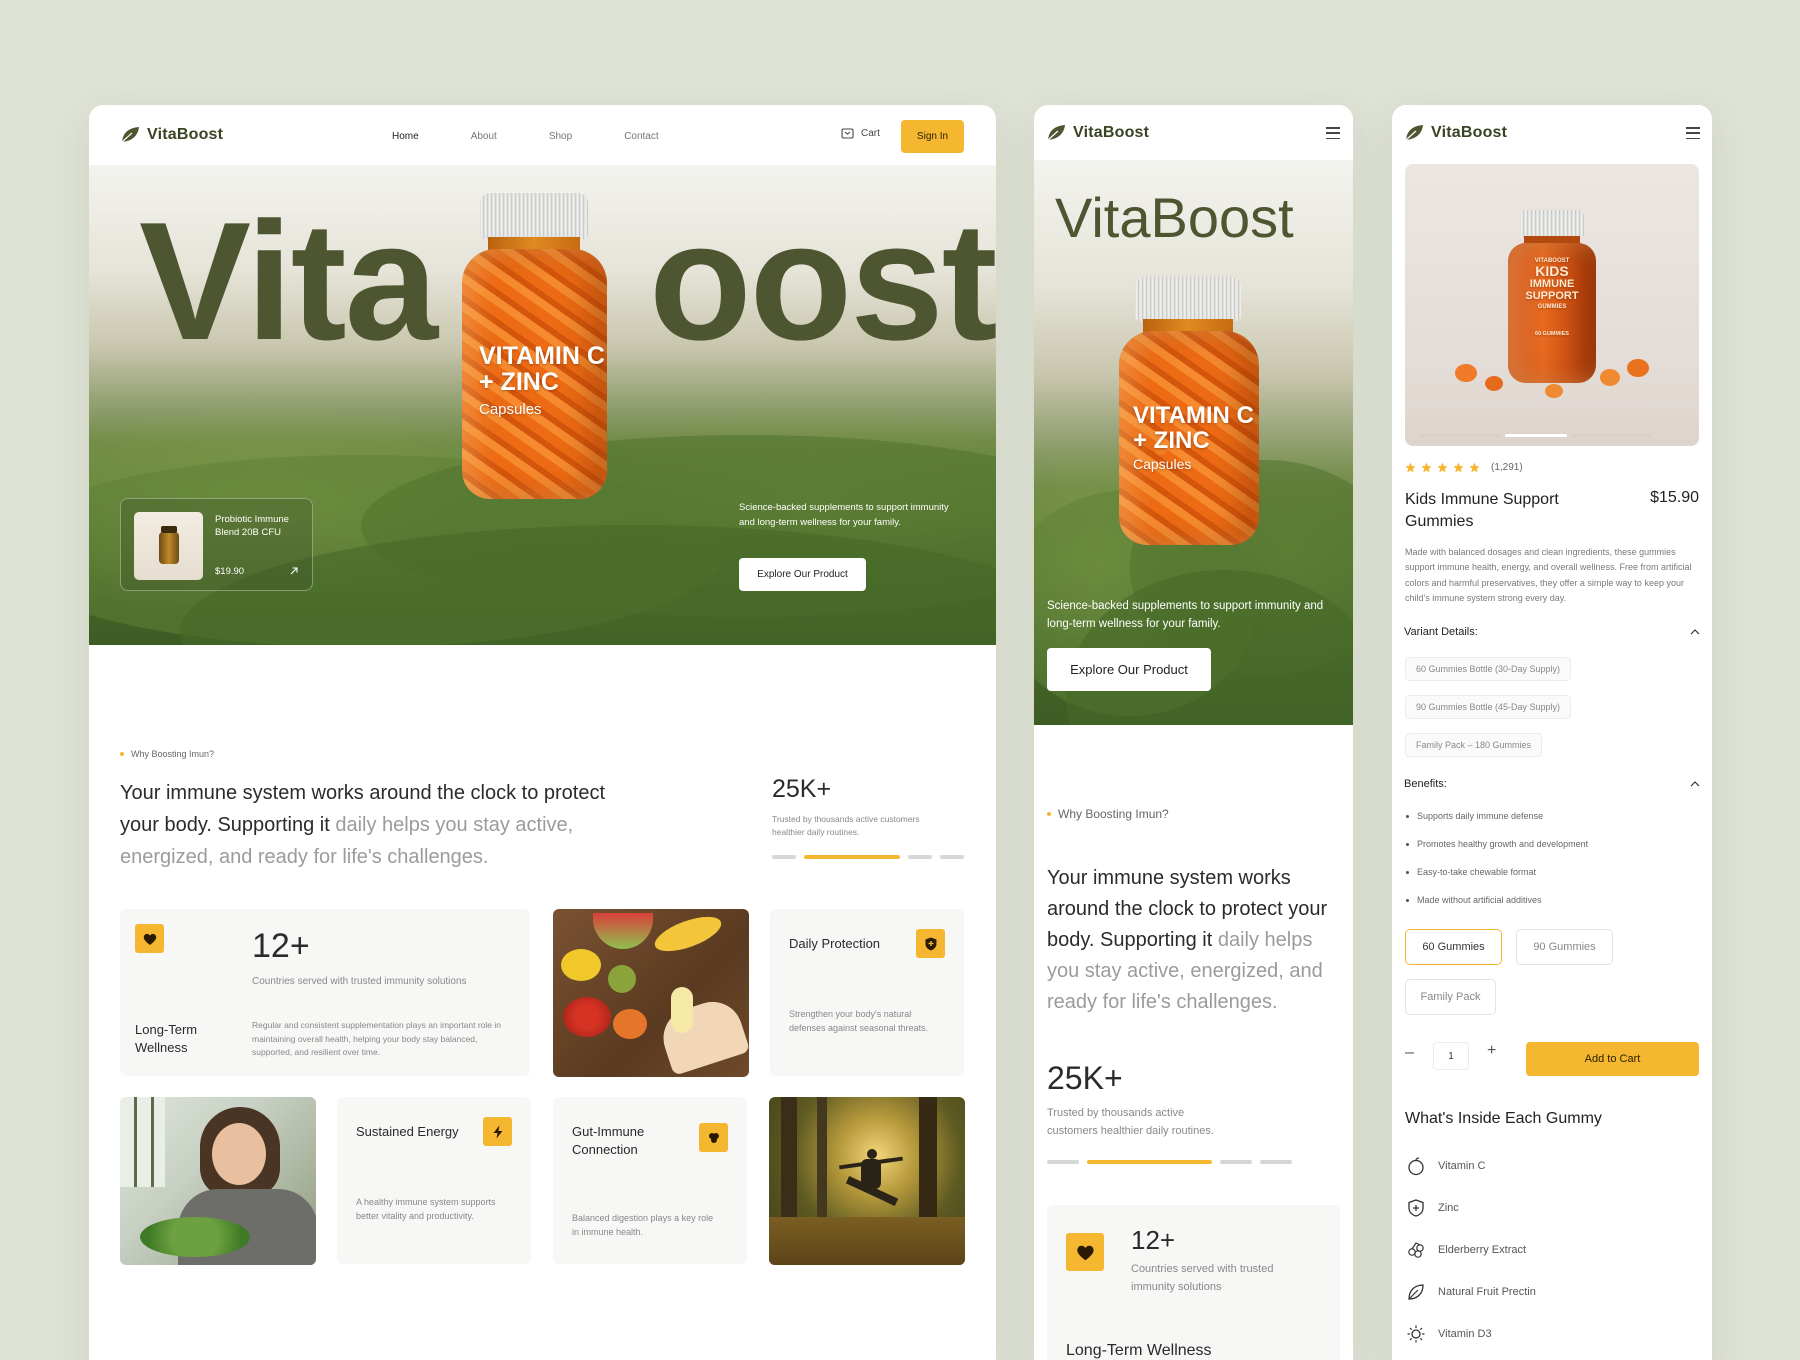 Image resolution: width=1800 pixels, height=1360 pixels. Describe the element at coordinates (802, 574) in the screenshot. I see `explore-product-button: Explore Our Product` at that location.